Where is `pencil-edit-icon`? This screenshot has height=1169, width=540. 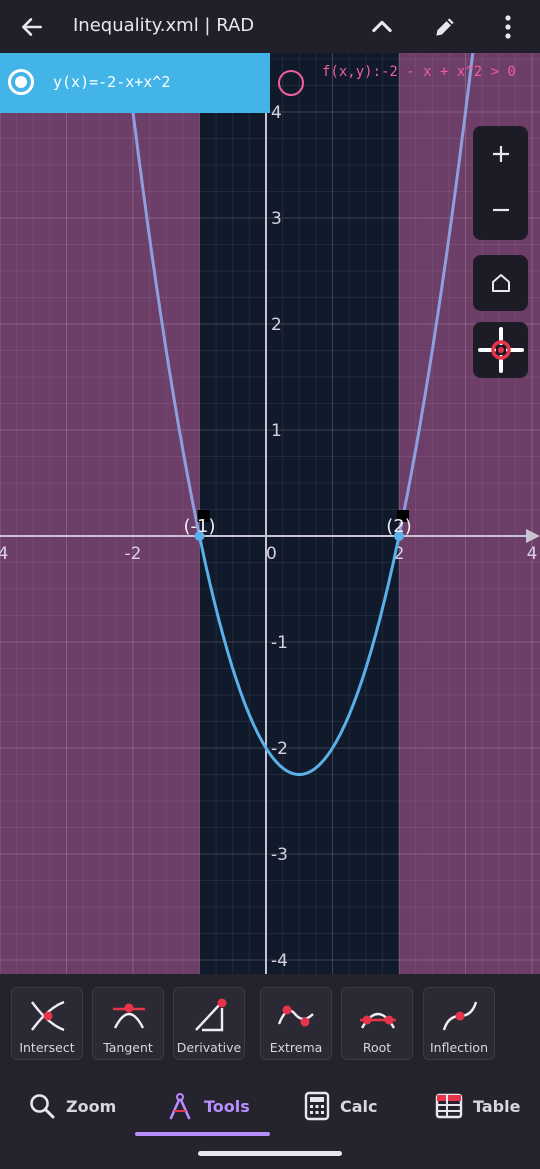
pencil-edit-icon is located at coordinates (445, 27).